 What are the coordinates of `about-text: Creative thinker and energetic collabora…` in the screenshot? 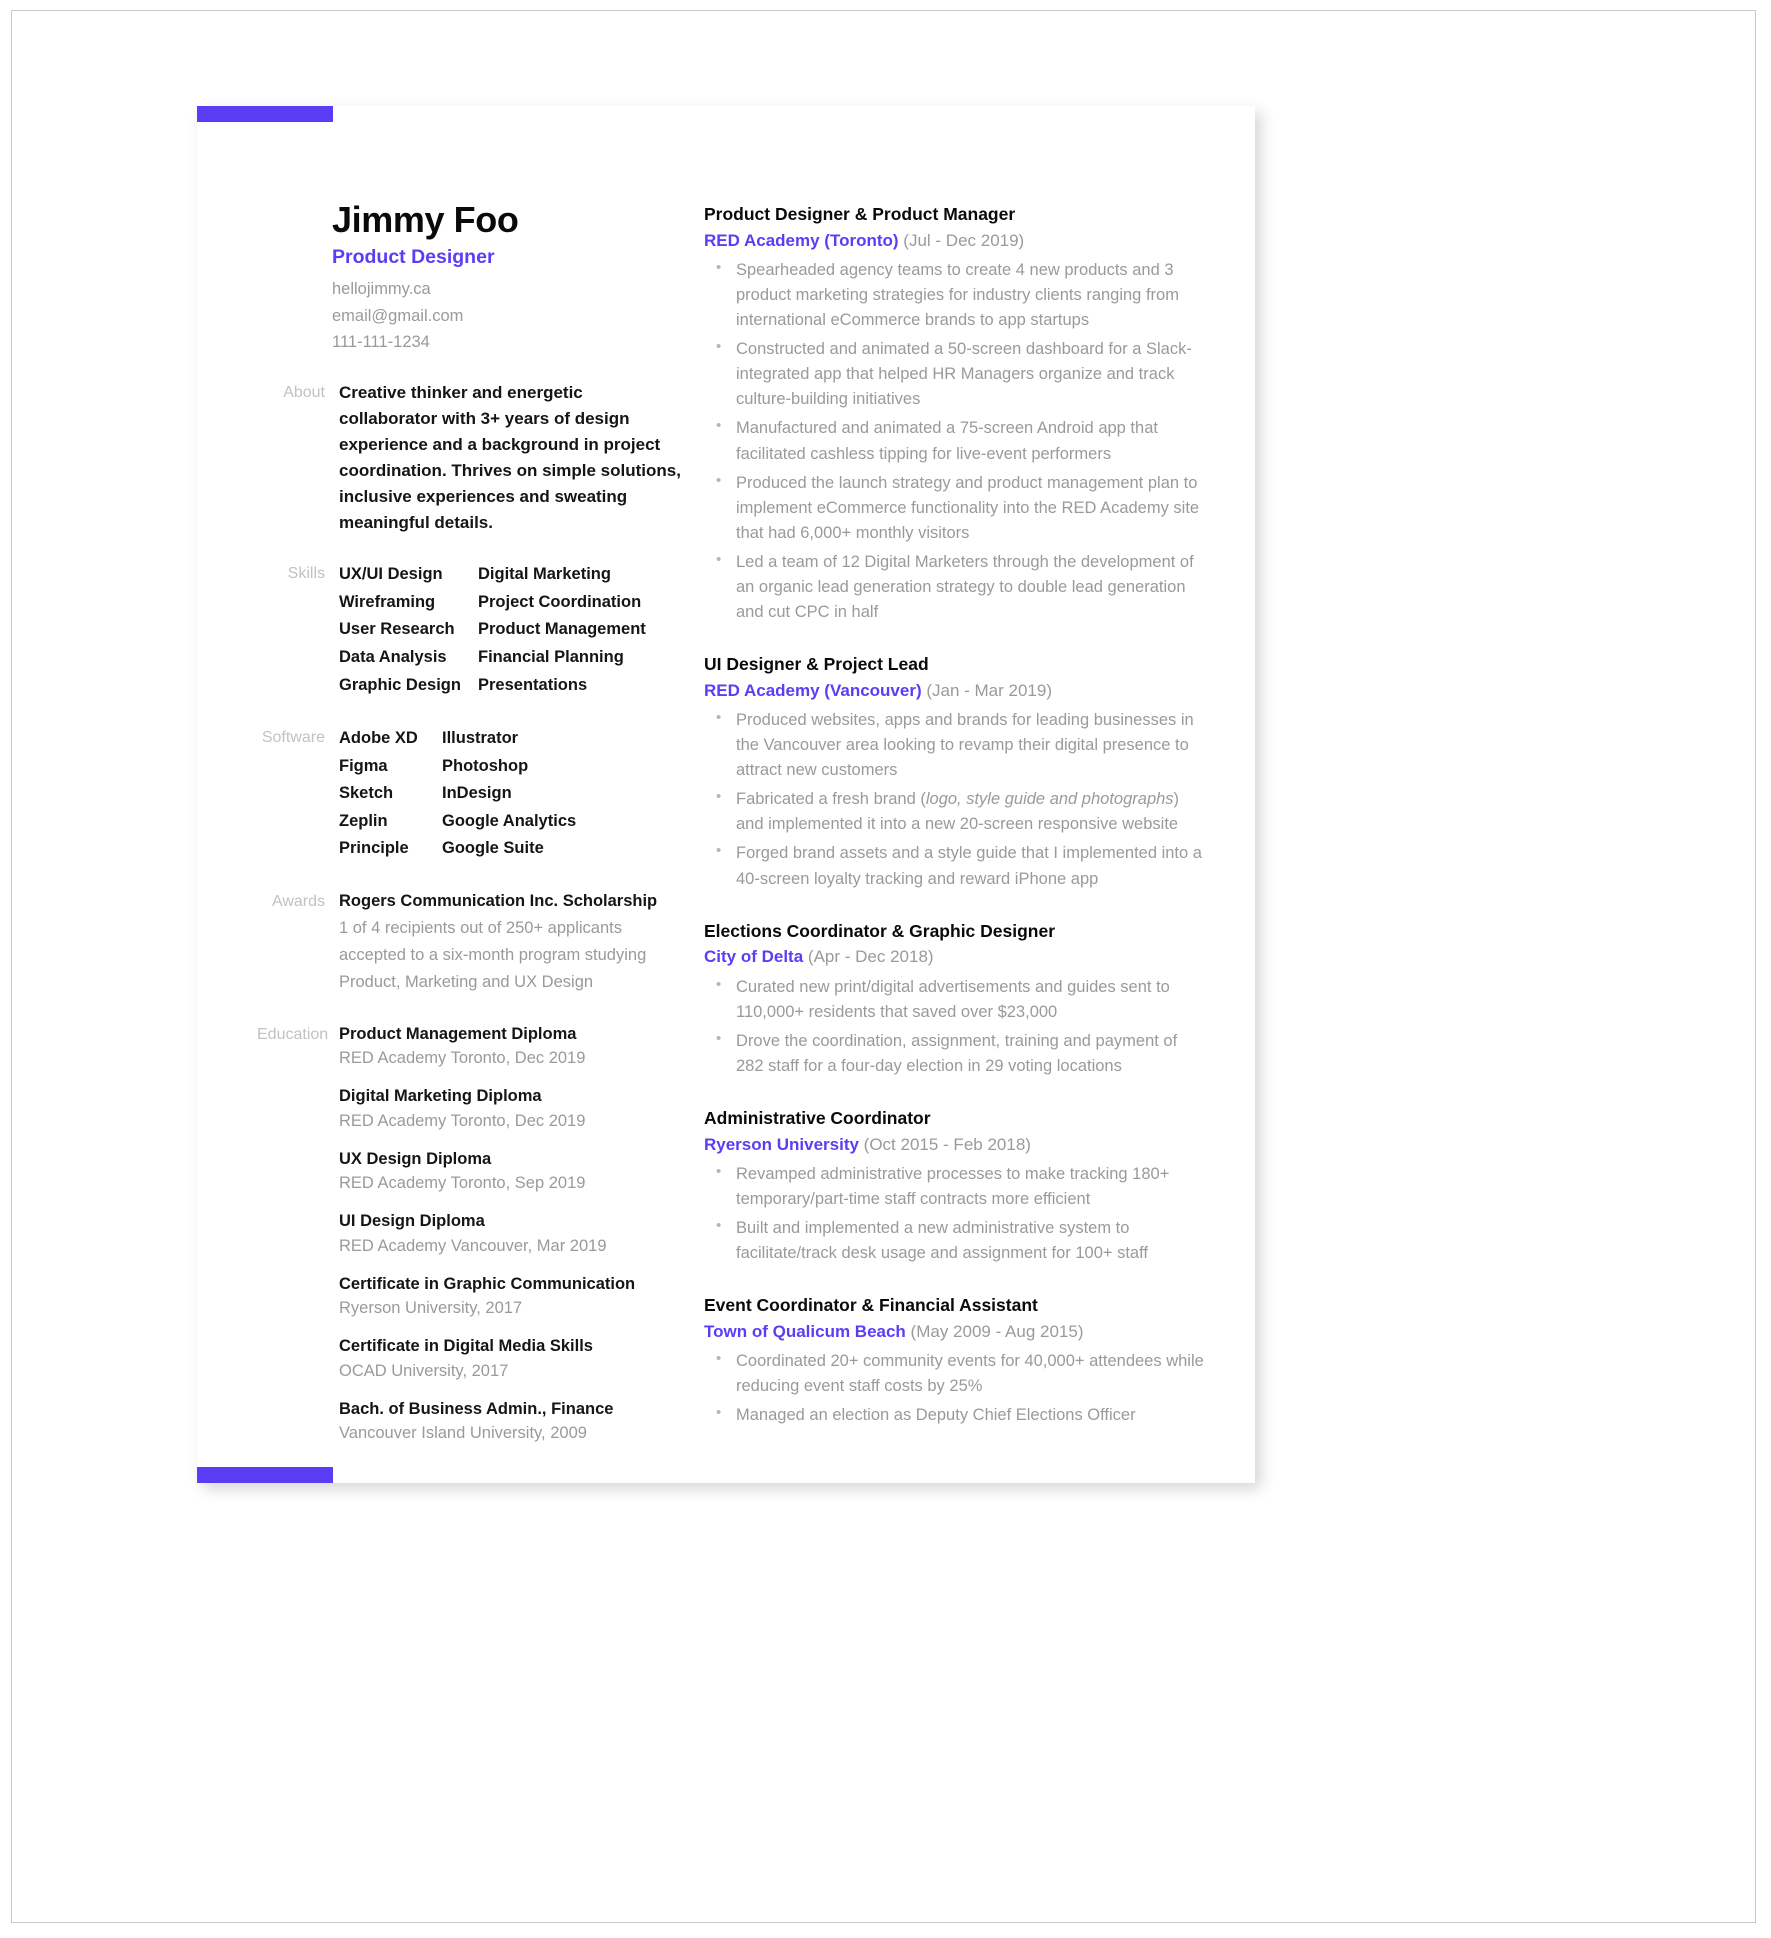 It's located at (510, 457).